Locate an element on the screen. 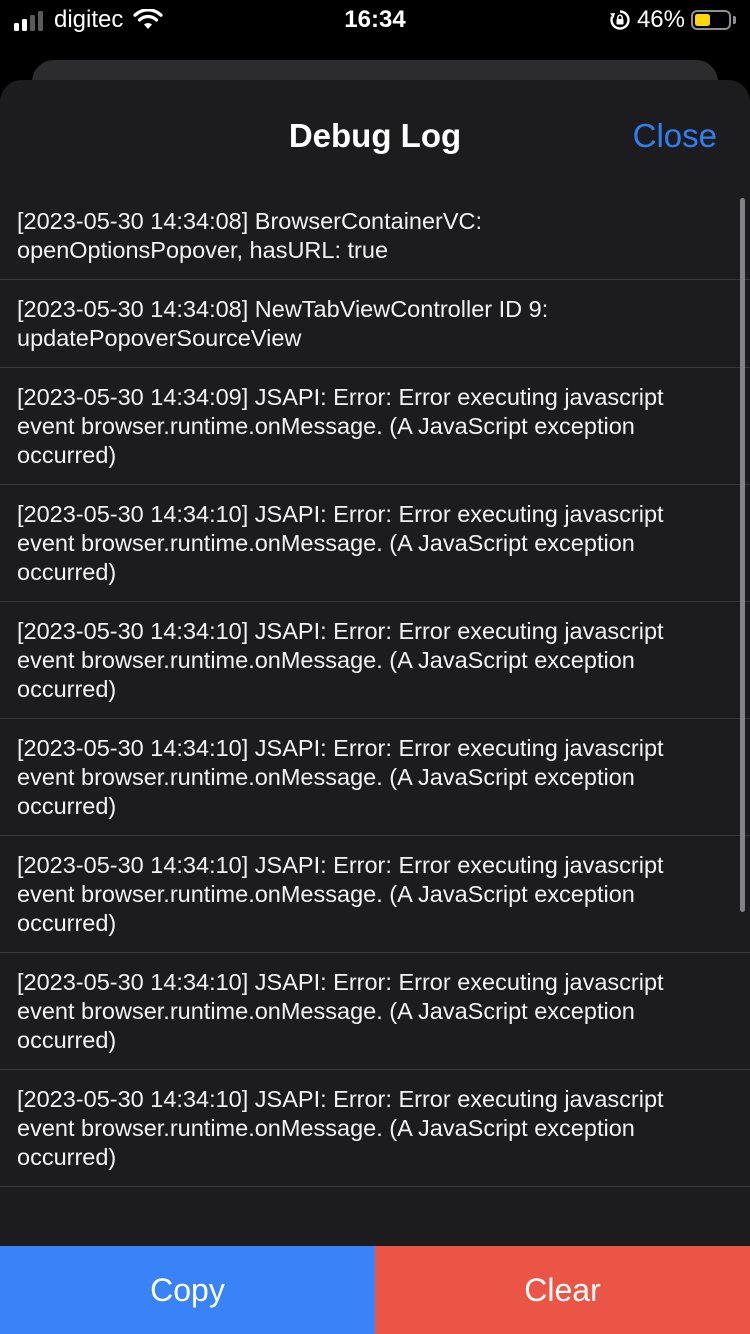 This screenshot has width=750, height=1334. copy-button: Copy is located at coordinates (187, 1290).